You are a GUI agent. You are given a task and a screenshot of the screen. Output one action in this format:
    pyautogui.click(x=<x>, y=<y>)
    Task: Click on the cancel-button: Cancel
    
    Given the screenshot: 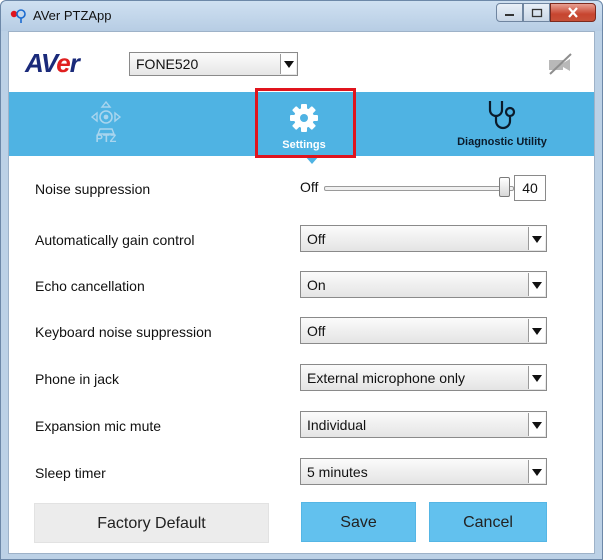 What is the action you would take?
    pyautogui.click(x=488, y=522)
    